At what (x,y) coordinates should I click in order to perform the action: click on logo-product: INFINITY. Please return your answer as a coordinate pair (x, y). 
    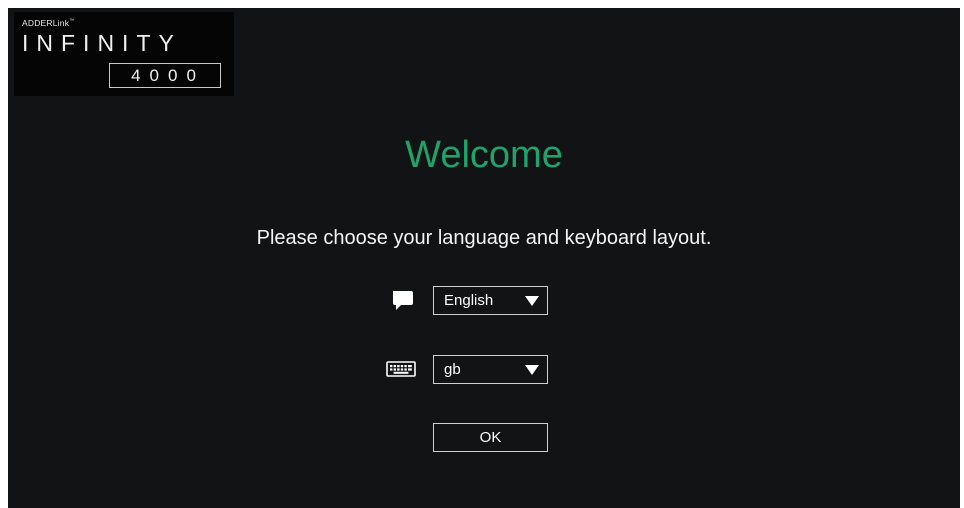
    Looking at the image, I should click on (102, 43).